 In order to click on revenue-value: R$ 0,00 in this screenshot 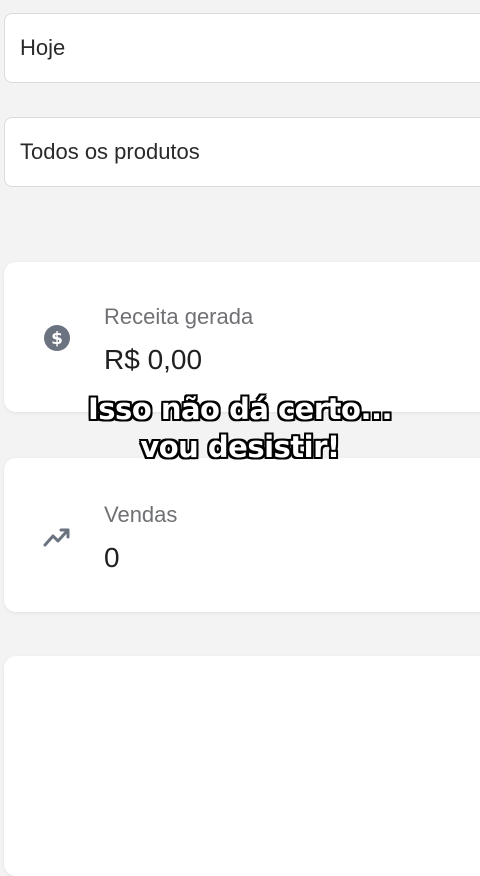, I will do `click(153, 359)`.